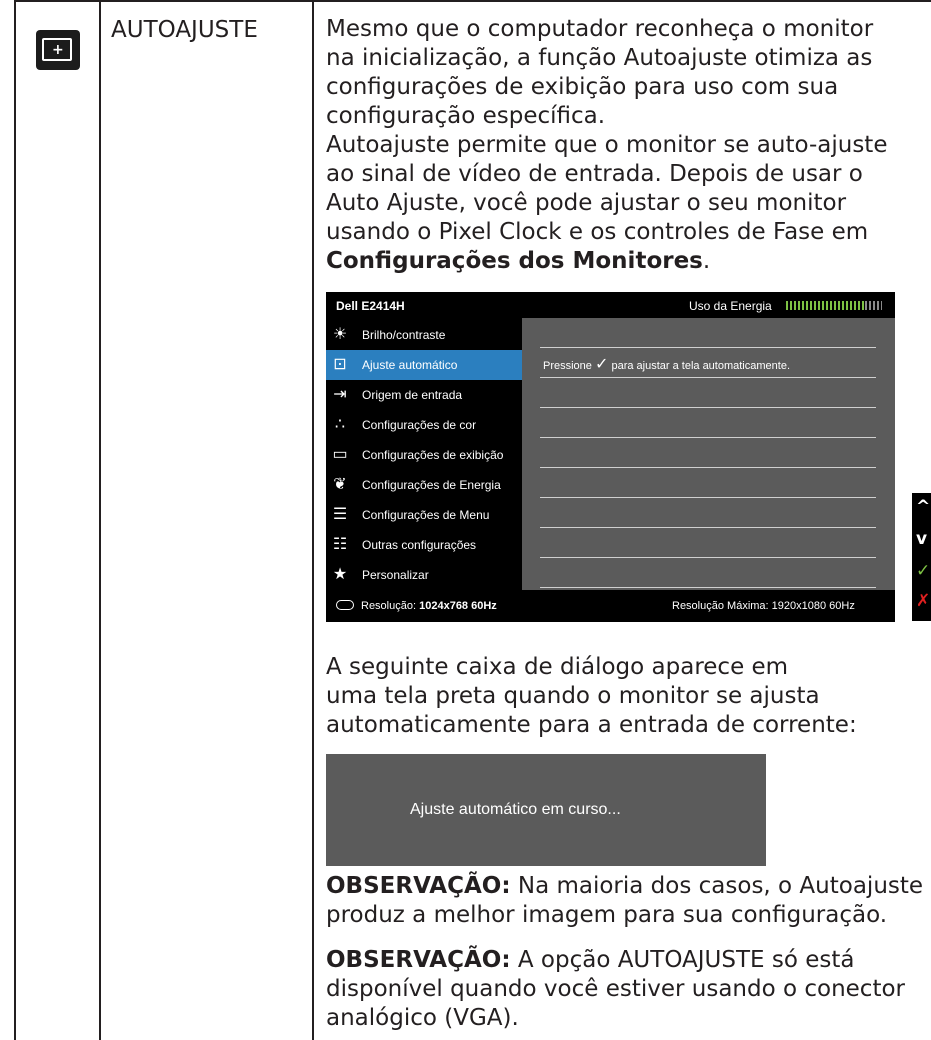 The width and height of the screenshot is (931, 1040). I want to click on description-link-line: Configurações dos Monitores., so click(606, 261).